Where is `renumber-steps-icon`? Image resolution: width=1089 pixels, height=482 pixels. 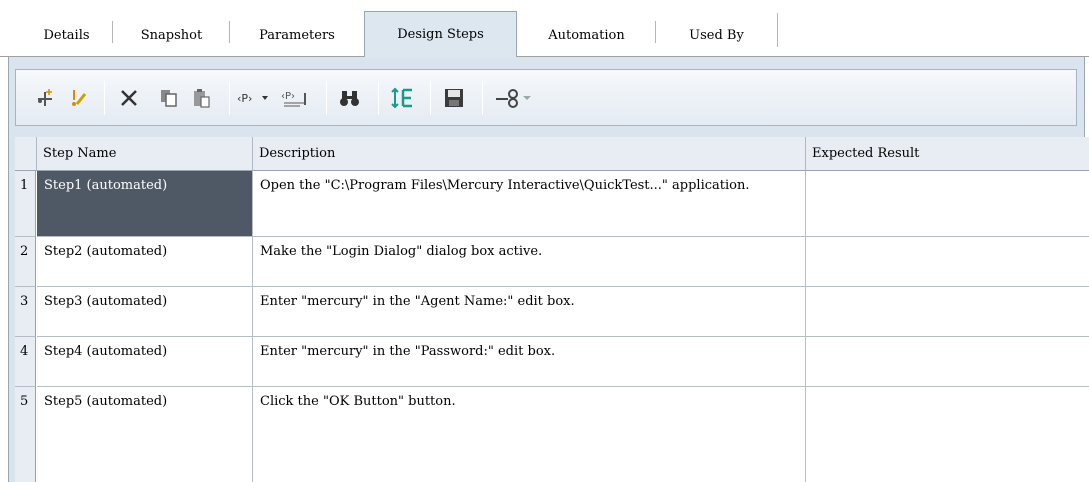
renumber-steps-icon is located at coordinates (403, 98).